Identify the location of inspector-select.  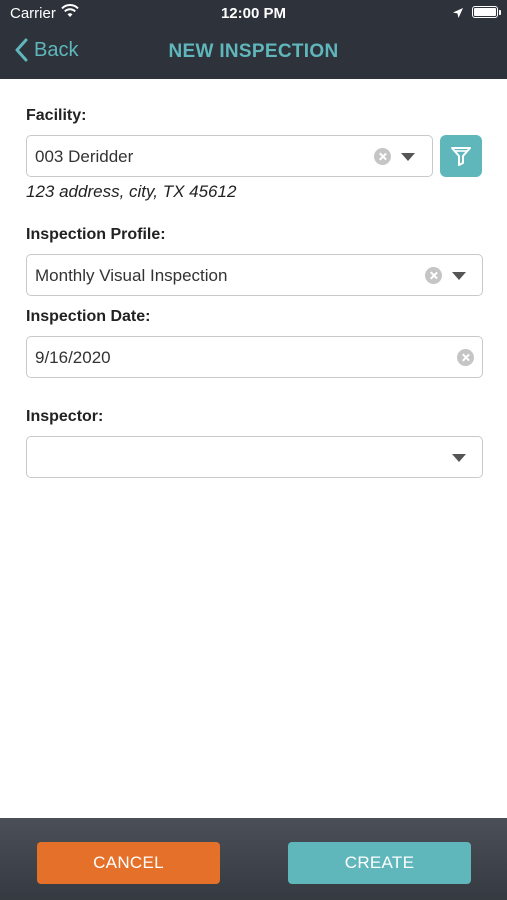
(254, 457).